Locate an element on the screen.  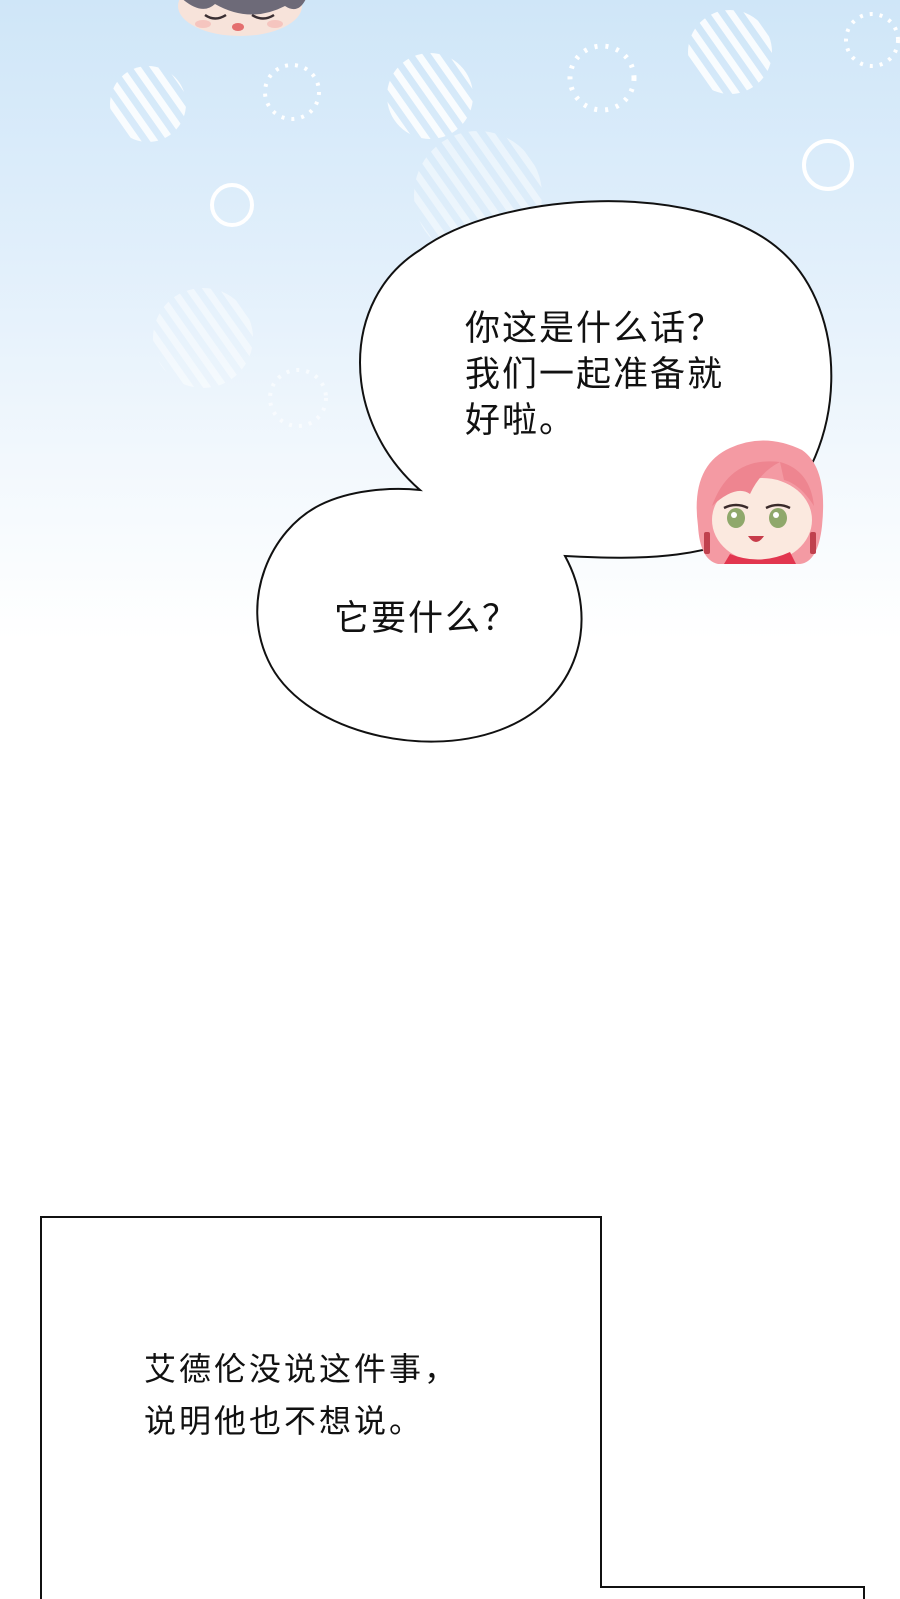
narration-text: 艾德伦没说这件事， 说明他也不想说。 is located at coordinates (302, 1395).